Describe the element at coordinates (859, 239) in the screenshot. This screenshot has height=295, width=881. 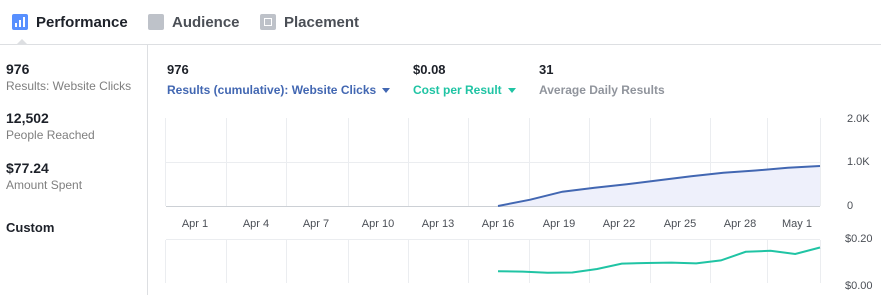
I see `y-tick-label: $0.20` at that location.